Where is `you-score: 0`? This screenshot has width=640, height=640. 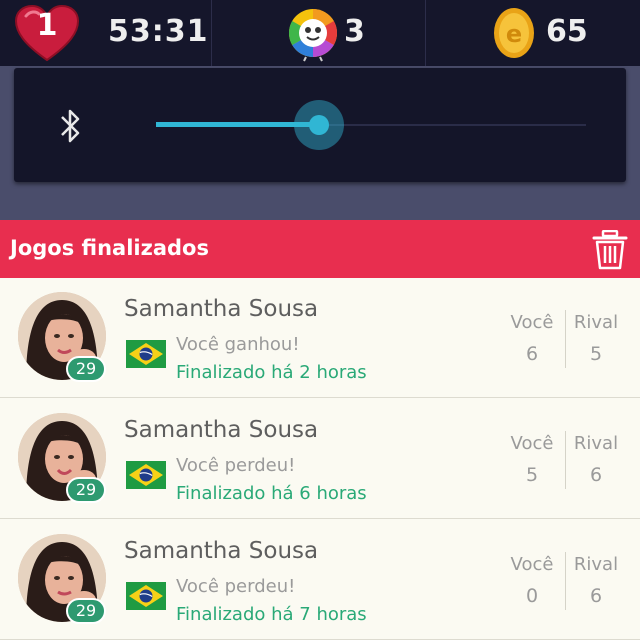
you-score: 0 is located at coordinates (532, 596).